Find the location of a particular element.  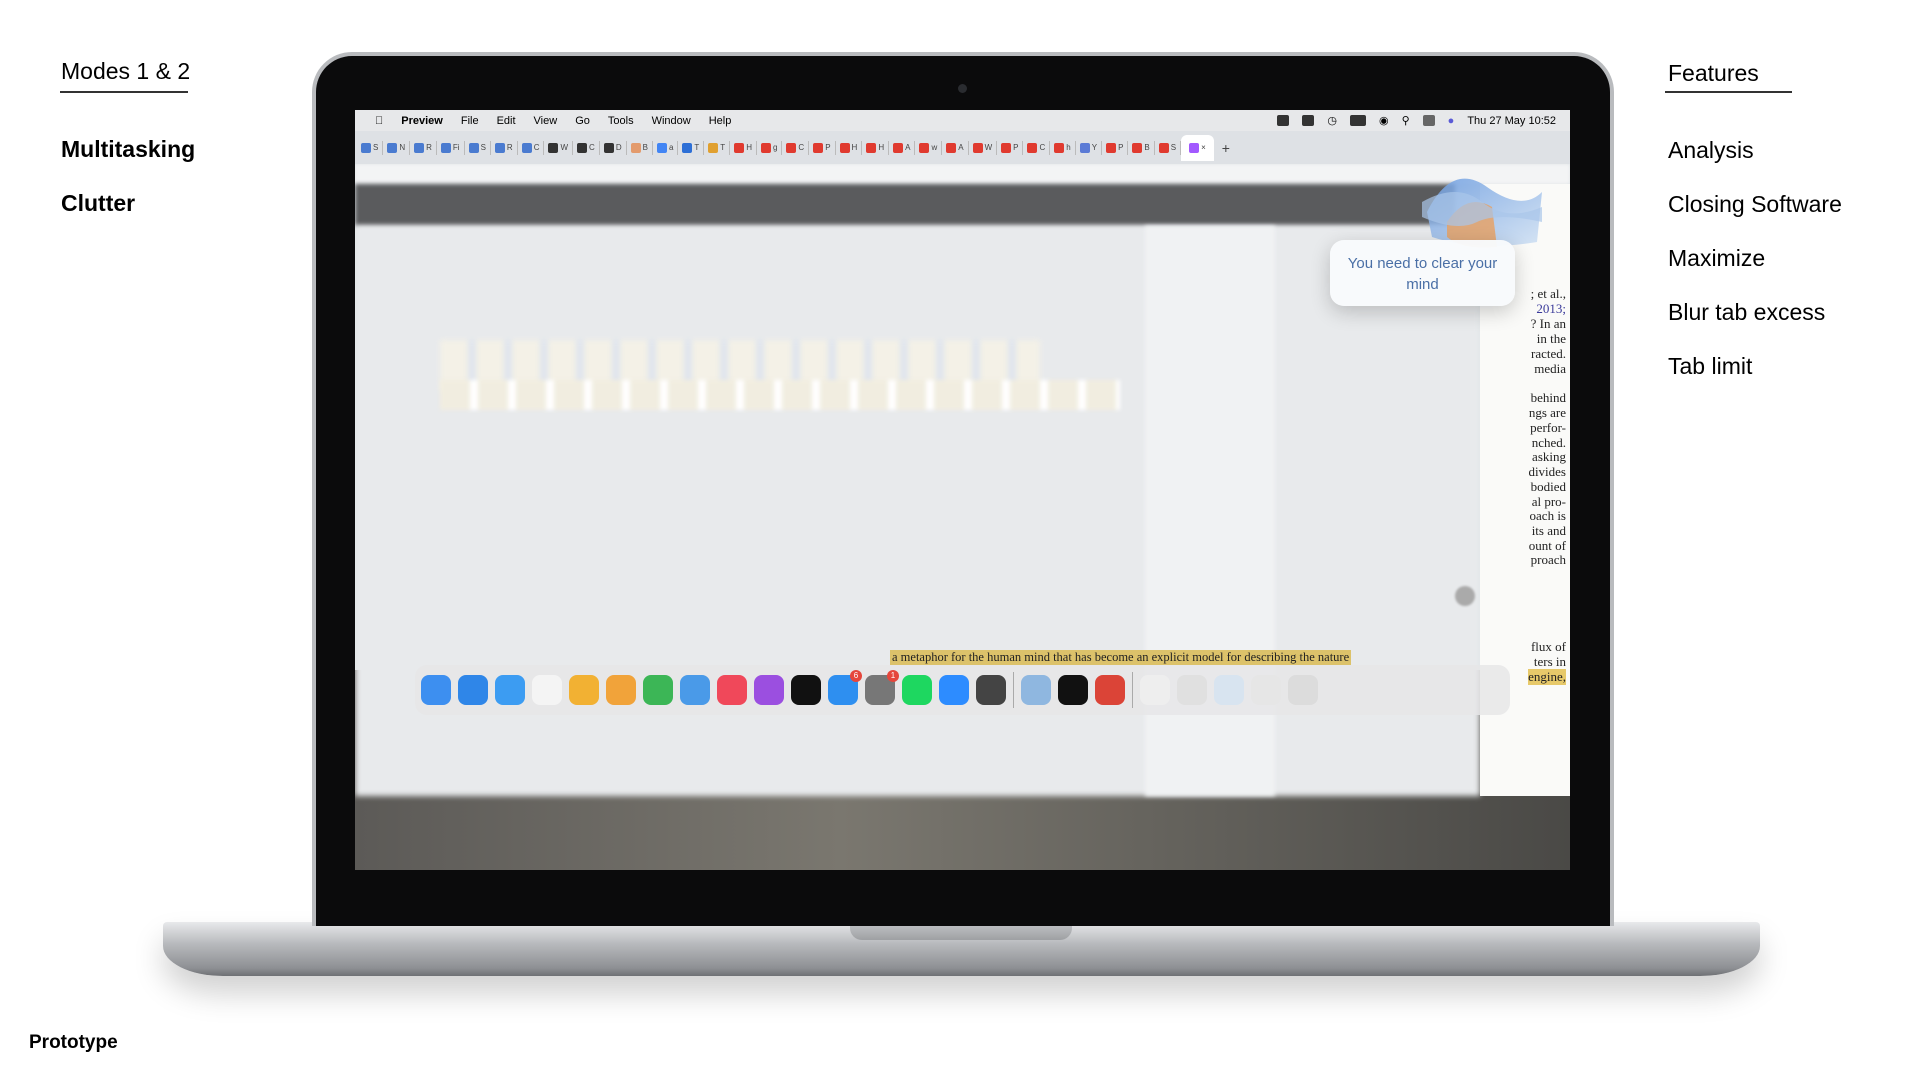

dock-system-preferences-icon: 1 is located at coordinates (882, 687).